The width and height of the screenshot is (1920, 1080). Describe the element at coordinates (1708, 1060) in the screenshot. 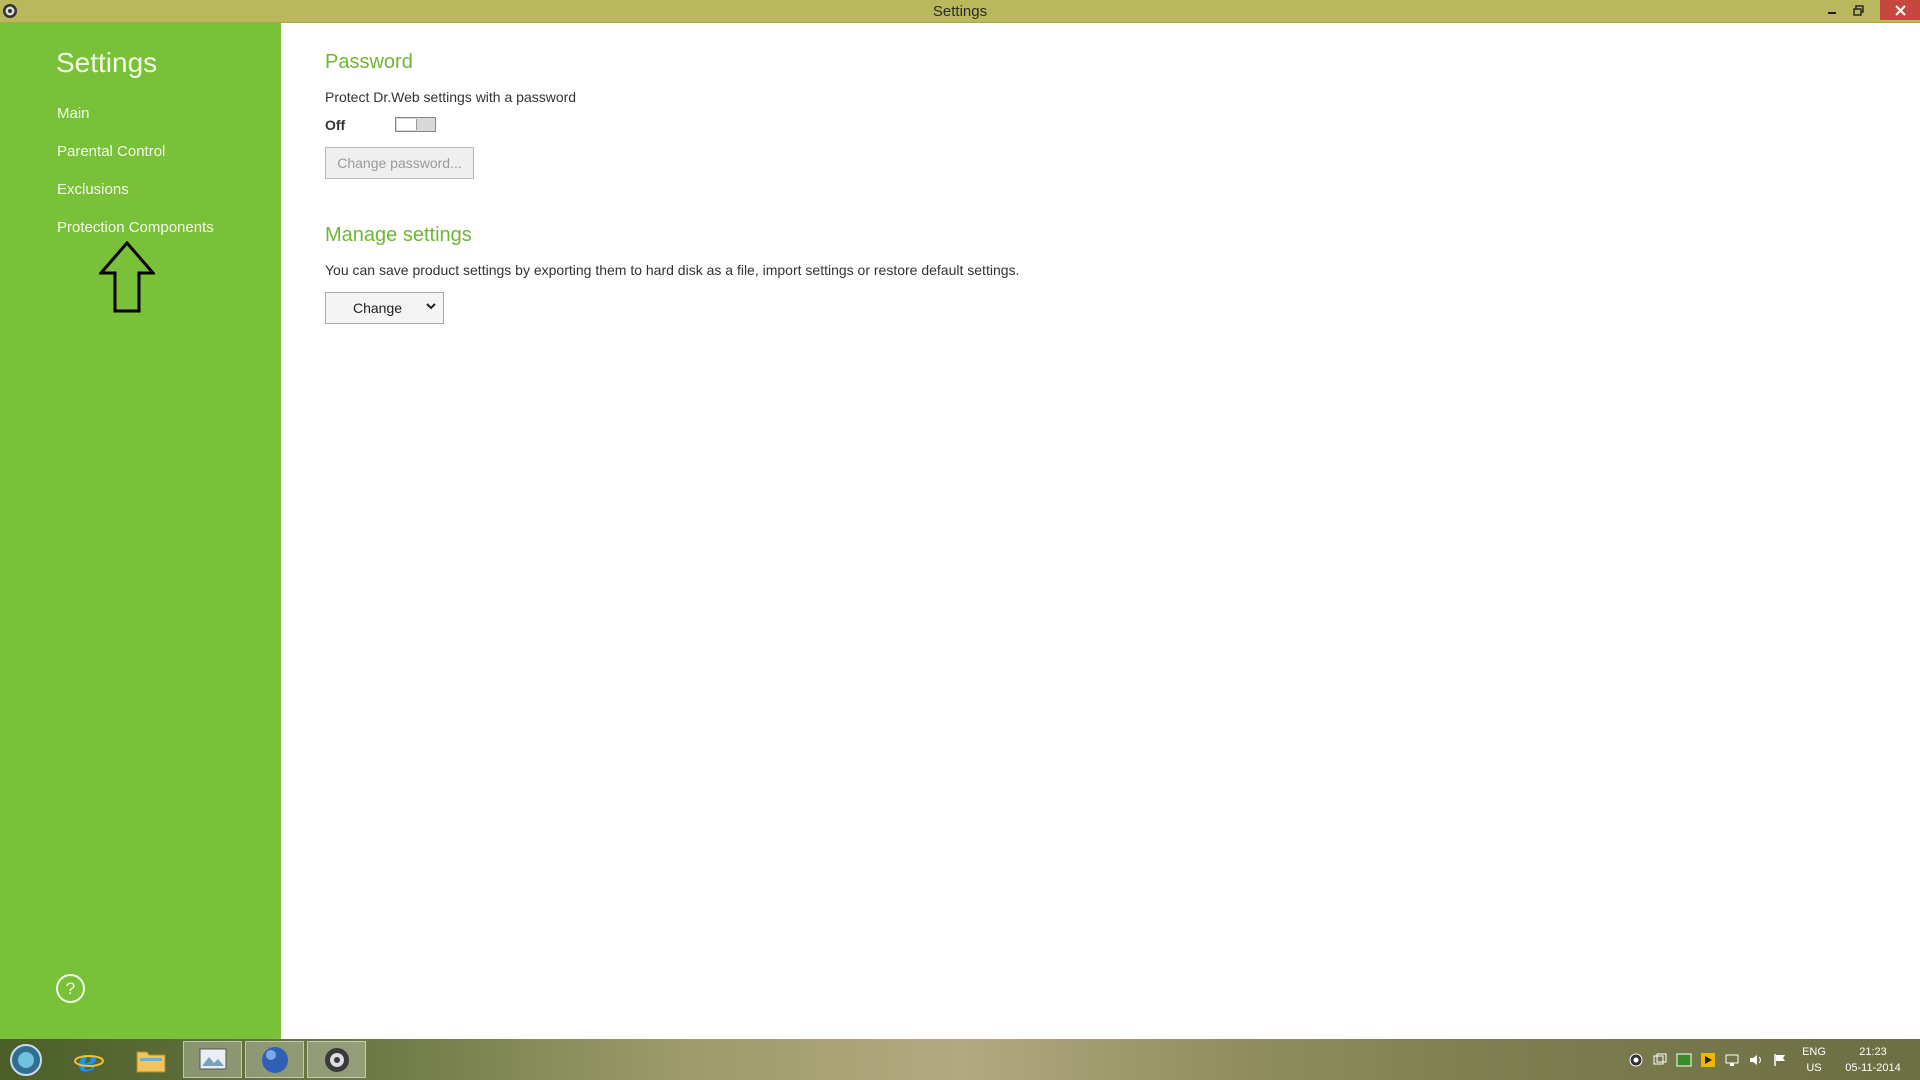

I see `tray-media-icon` at that location.